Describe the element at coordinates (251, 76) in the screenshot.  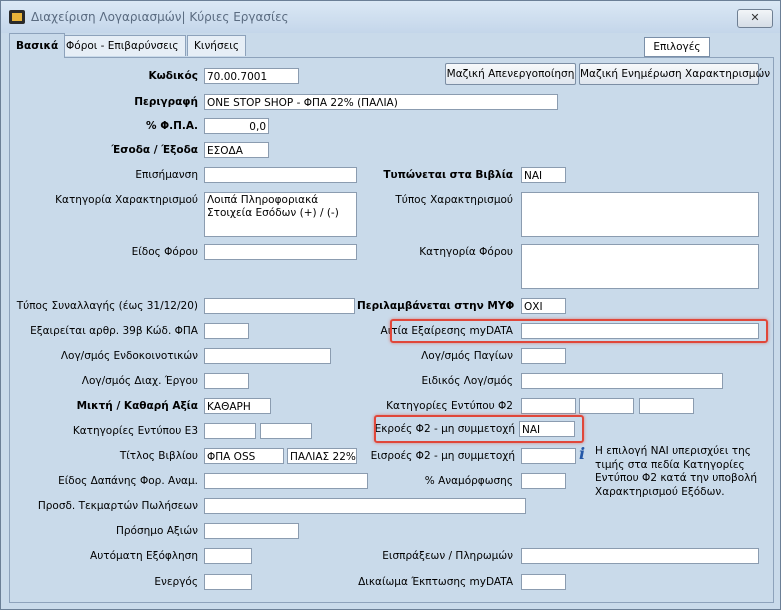
I see `code-field: 70.00.7001` at that location.